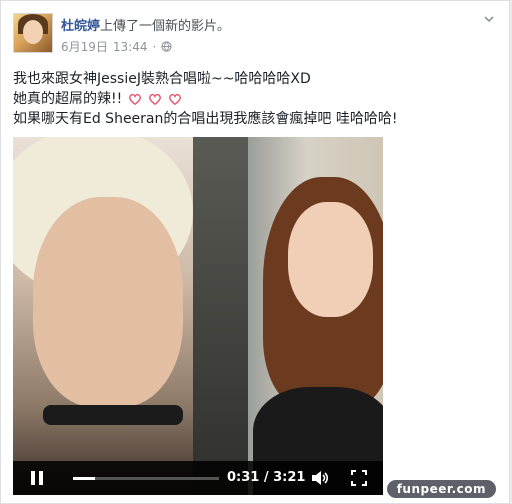 The height and width of the screenshot is (504, 512). I want to click on pause-icon, so click(38, 478).